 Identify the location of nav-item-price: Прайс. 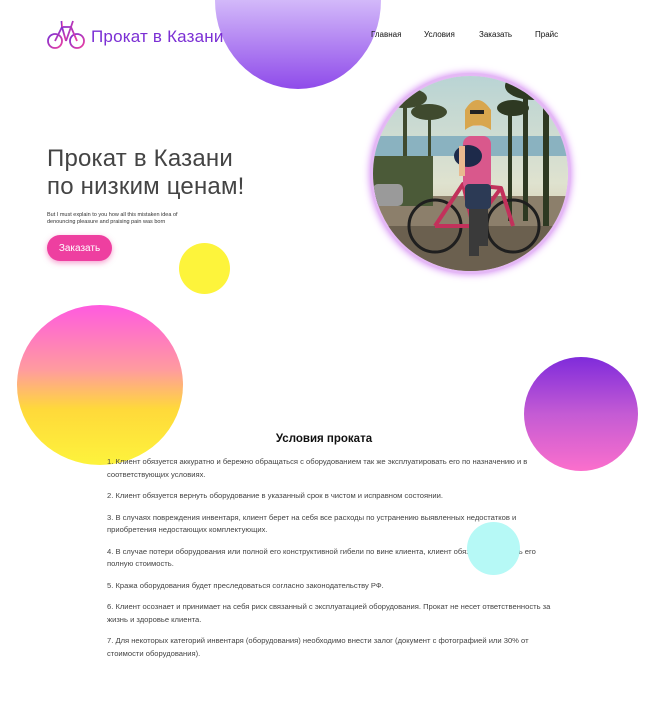
(546, 34).